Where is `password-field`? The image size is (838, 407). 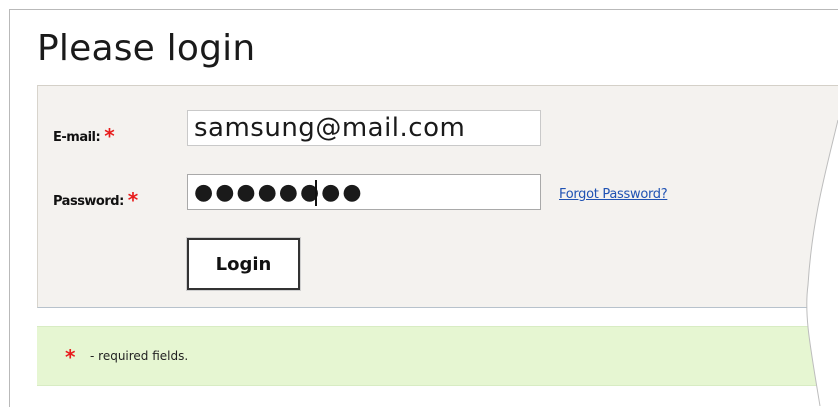
password-field is located at coordinates (364, 192).